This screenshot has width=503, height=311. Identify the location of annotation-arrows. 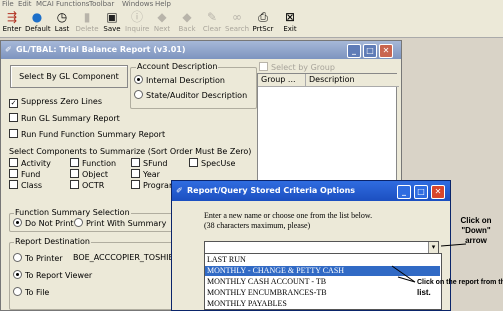
(429, 263).